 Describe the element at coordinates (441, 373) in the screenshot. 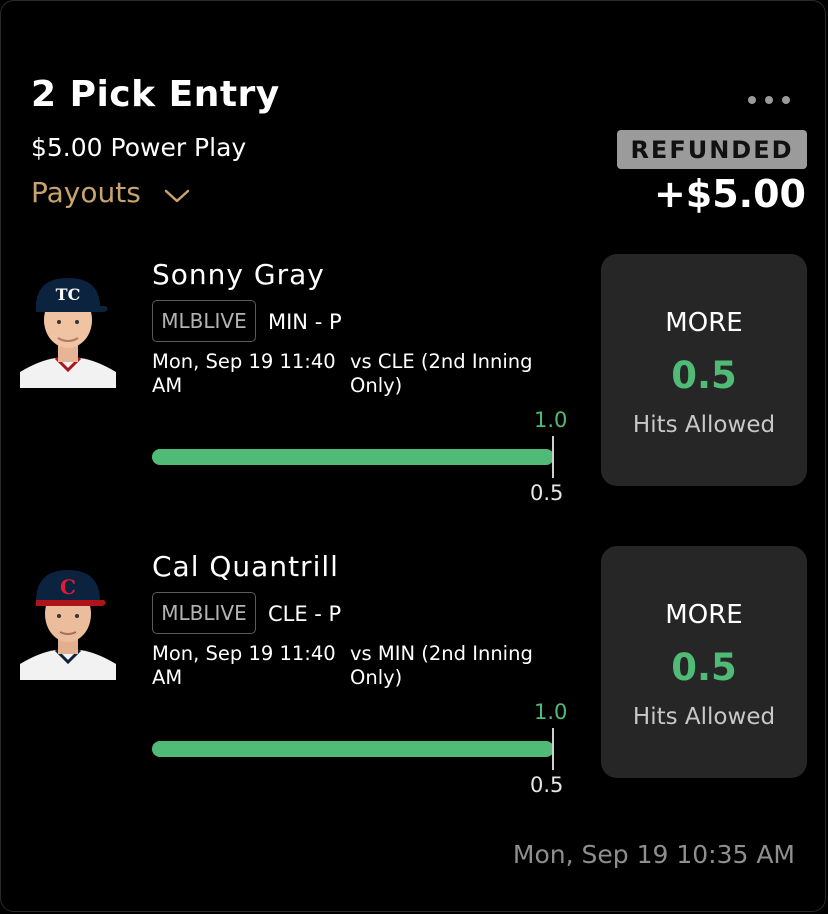

I see `opponent-info: vs CLE (2nd Inning Only)` at that location.